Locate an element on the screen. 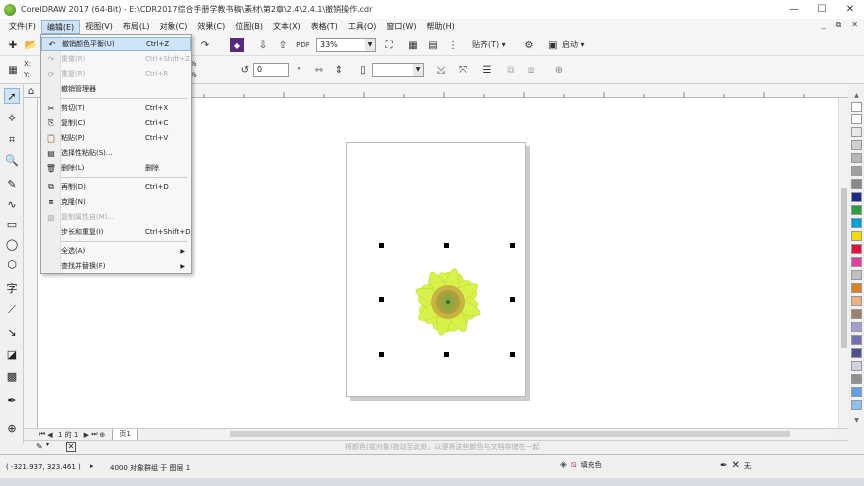 This screenshot has width=864, height=486. new-document-icon: ✚ is located at coordinates (13, 45).